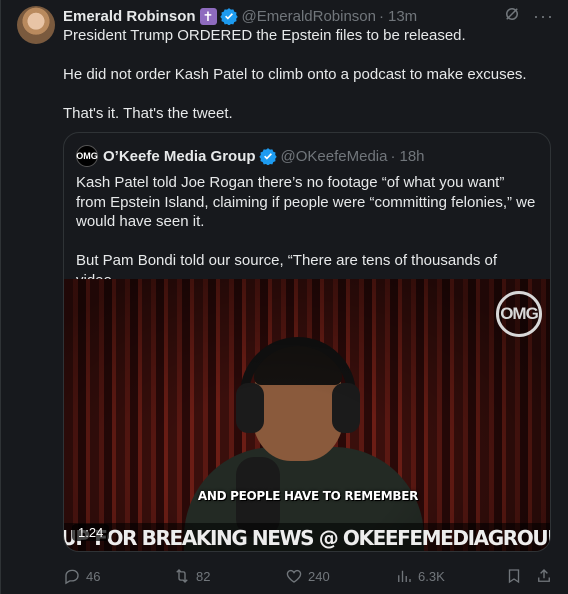  I want to click on repost-icon, so click(182, 576).